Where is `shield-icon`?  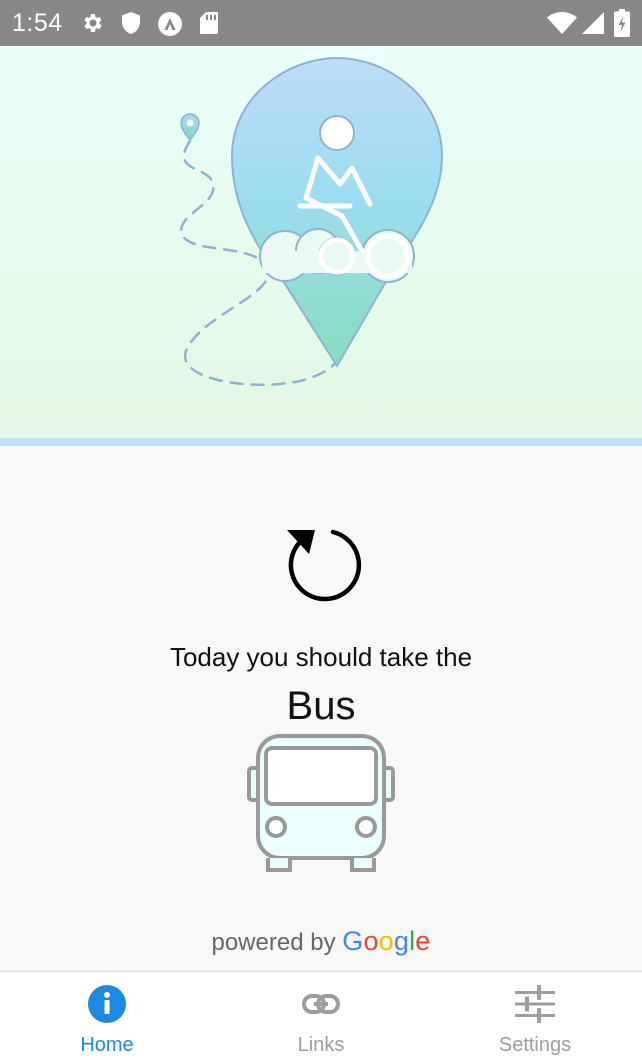
shield-icon is located at coordinates (131, 23).